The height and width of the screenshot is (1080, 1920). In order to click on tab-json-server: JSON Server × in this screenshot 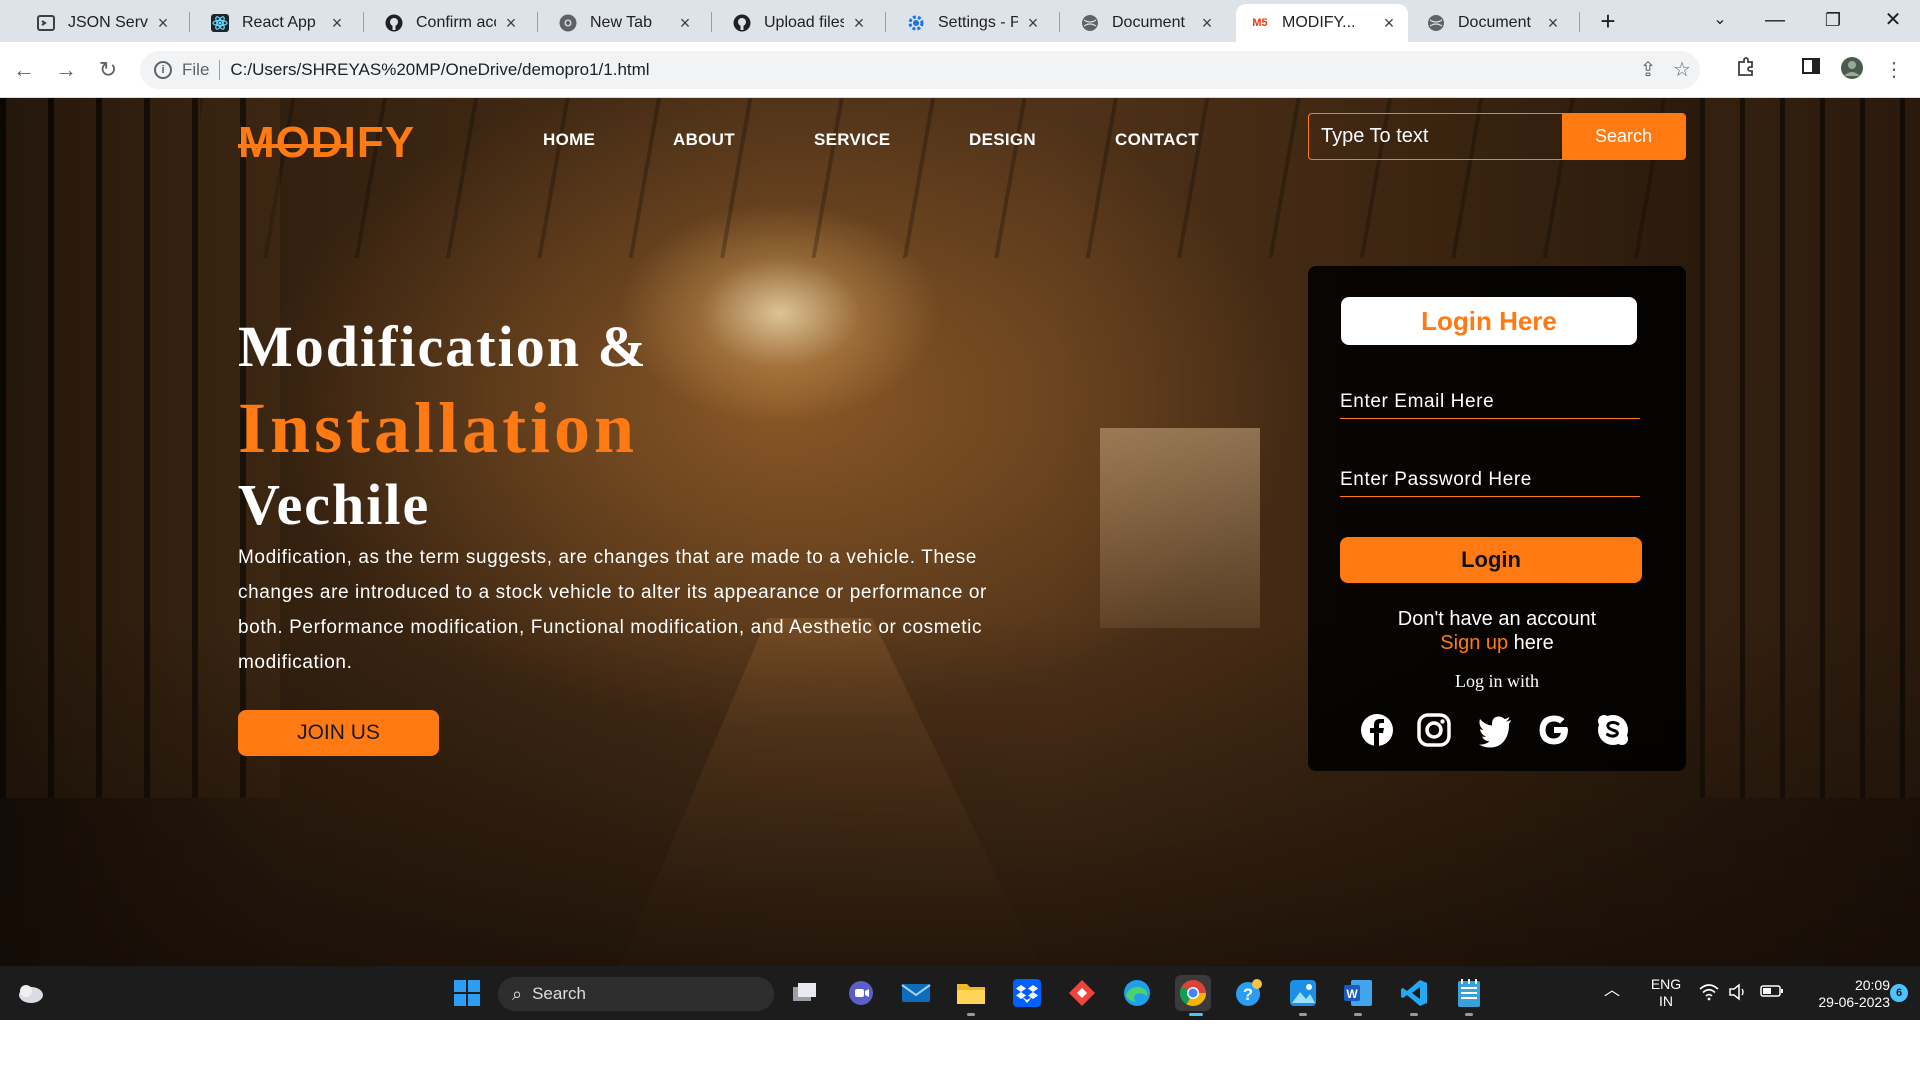, I will do `click(102, 23)`.